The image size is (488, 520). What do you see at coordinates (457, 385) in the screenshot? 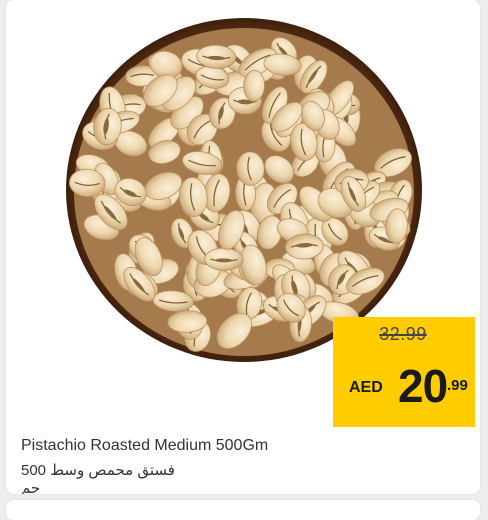
I see `price-cents: .99` at bounding box center [457, 385].